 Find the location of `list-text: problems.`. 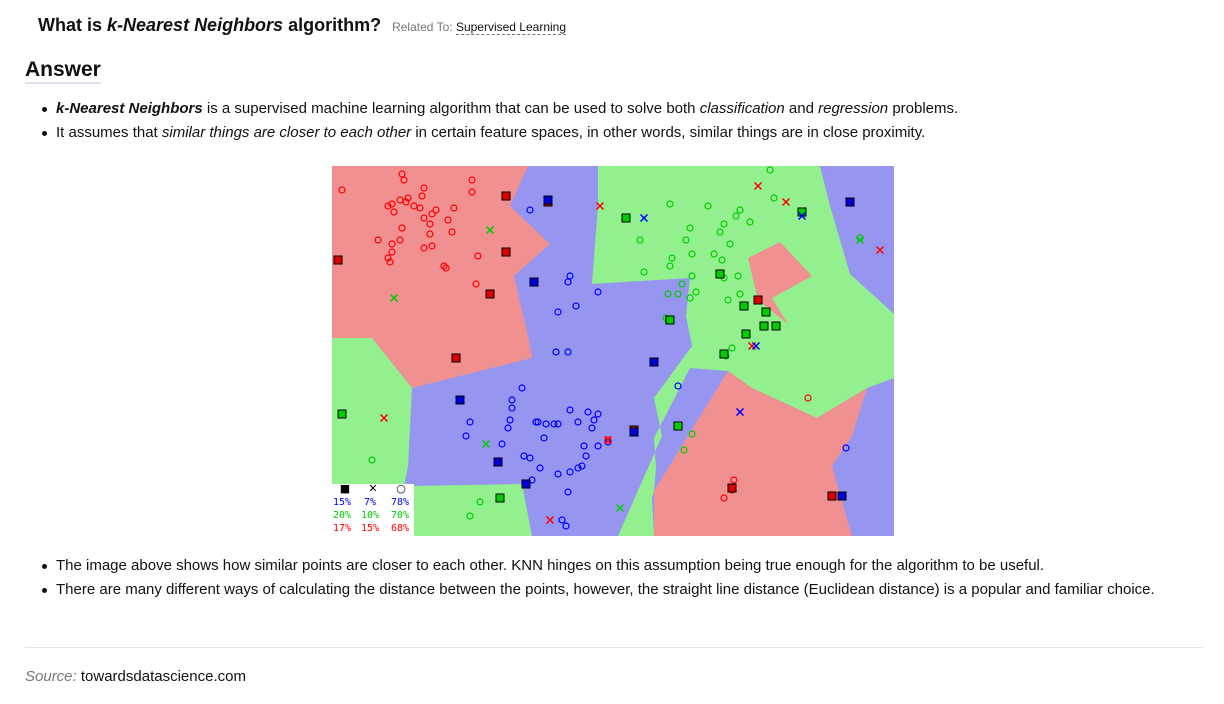

list-text: problems. is located at coordinates (923, 108).